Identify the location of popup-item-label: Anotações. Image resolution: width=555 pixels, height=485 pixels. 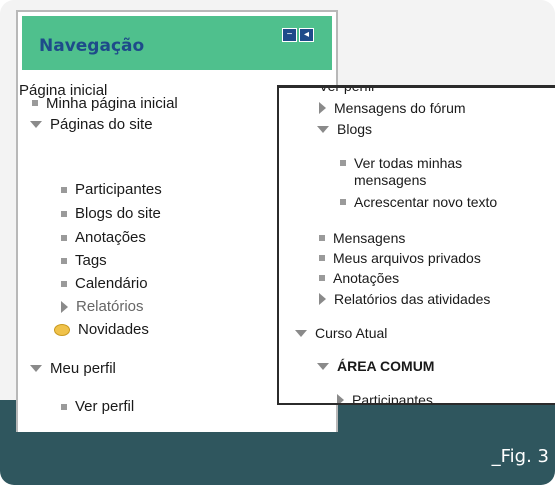
(366, 278).